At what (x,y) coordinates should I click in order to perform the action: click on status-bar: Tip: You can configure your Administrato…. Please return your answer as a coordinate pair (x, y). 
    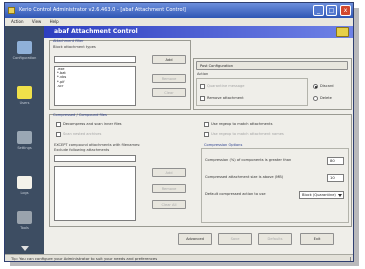
    Looking at the image, I should click on (179, 257).